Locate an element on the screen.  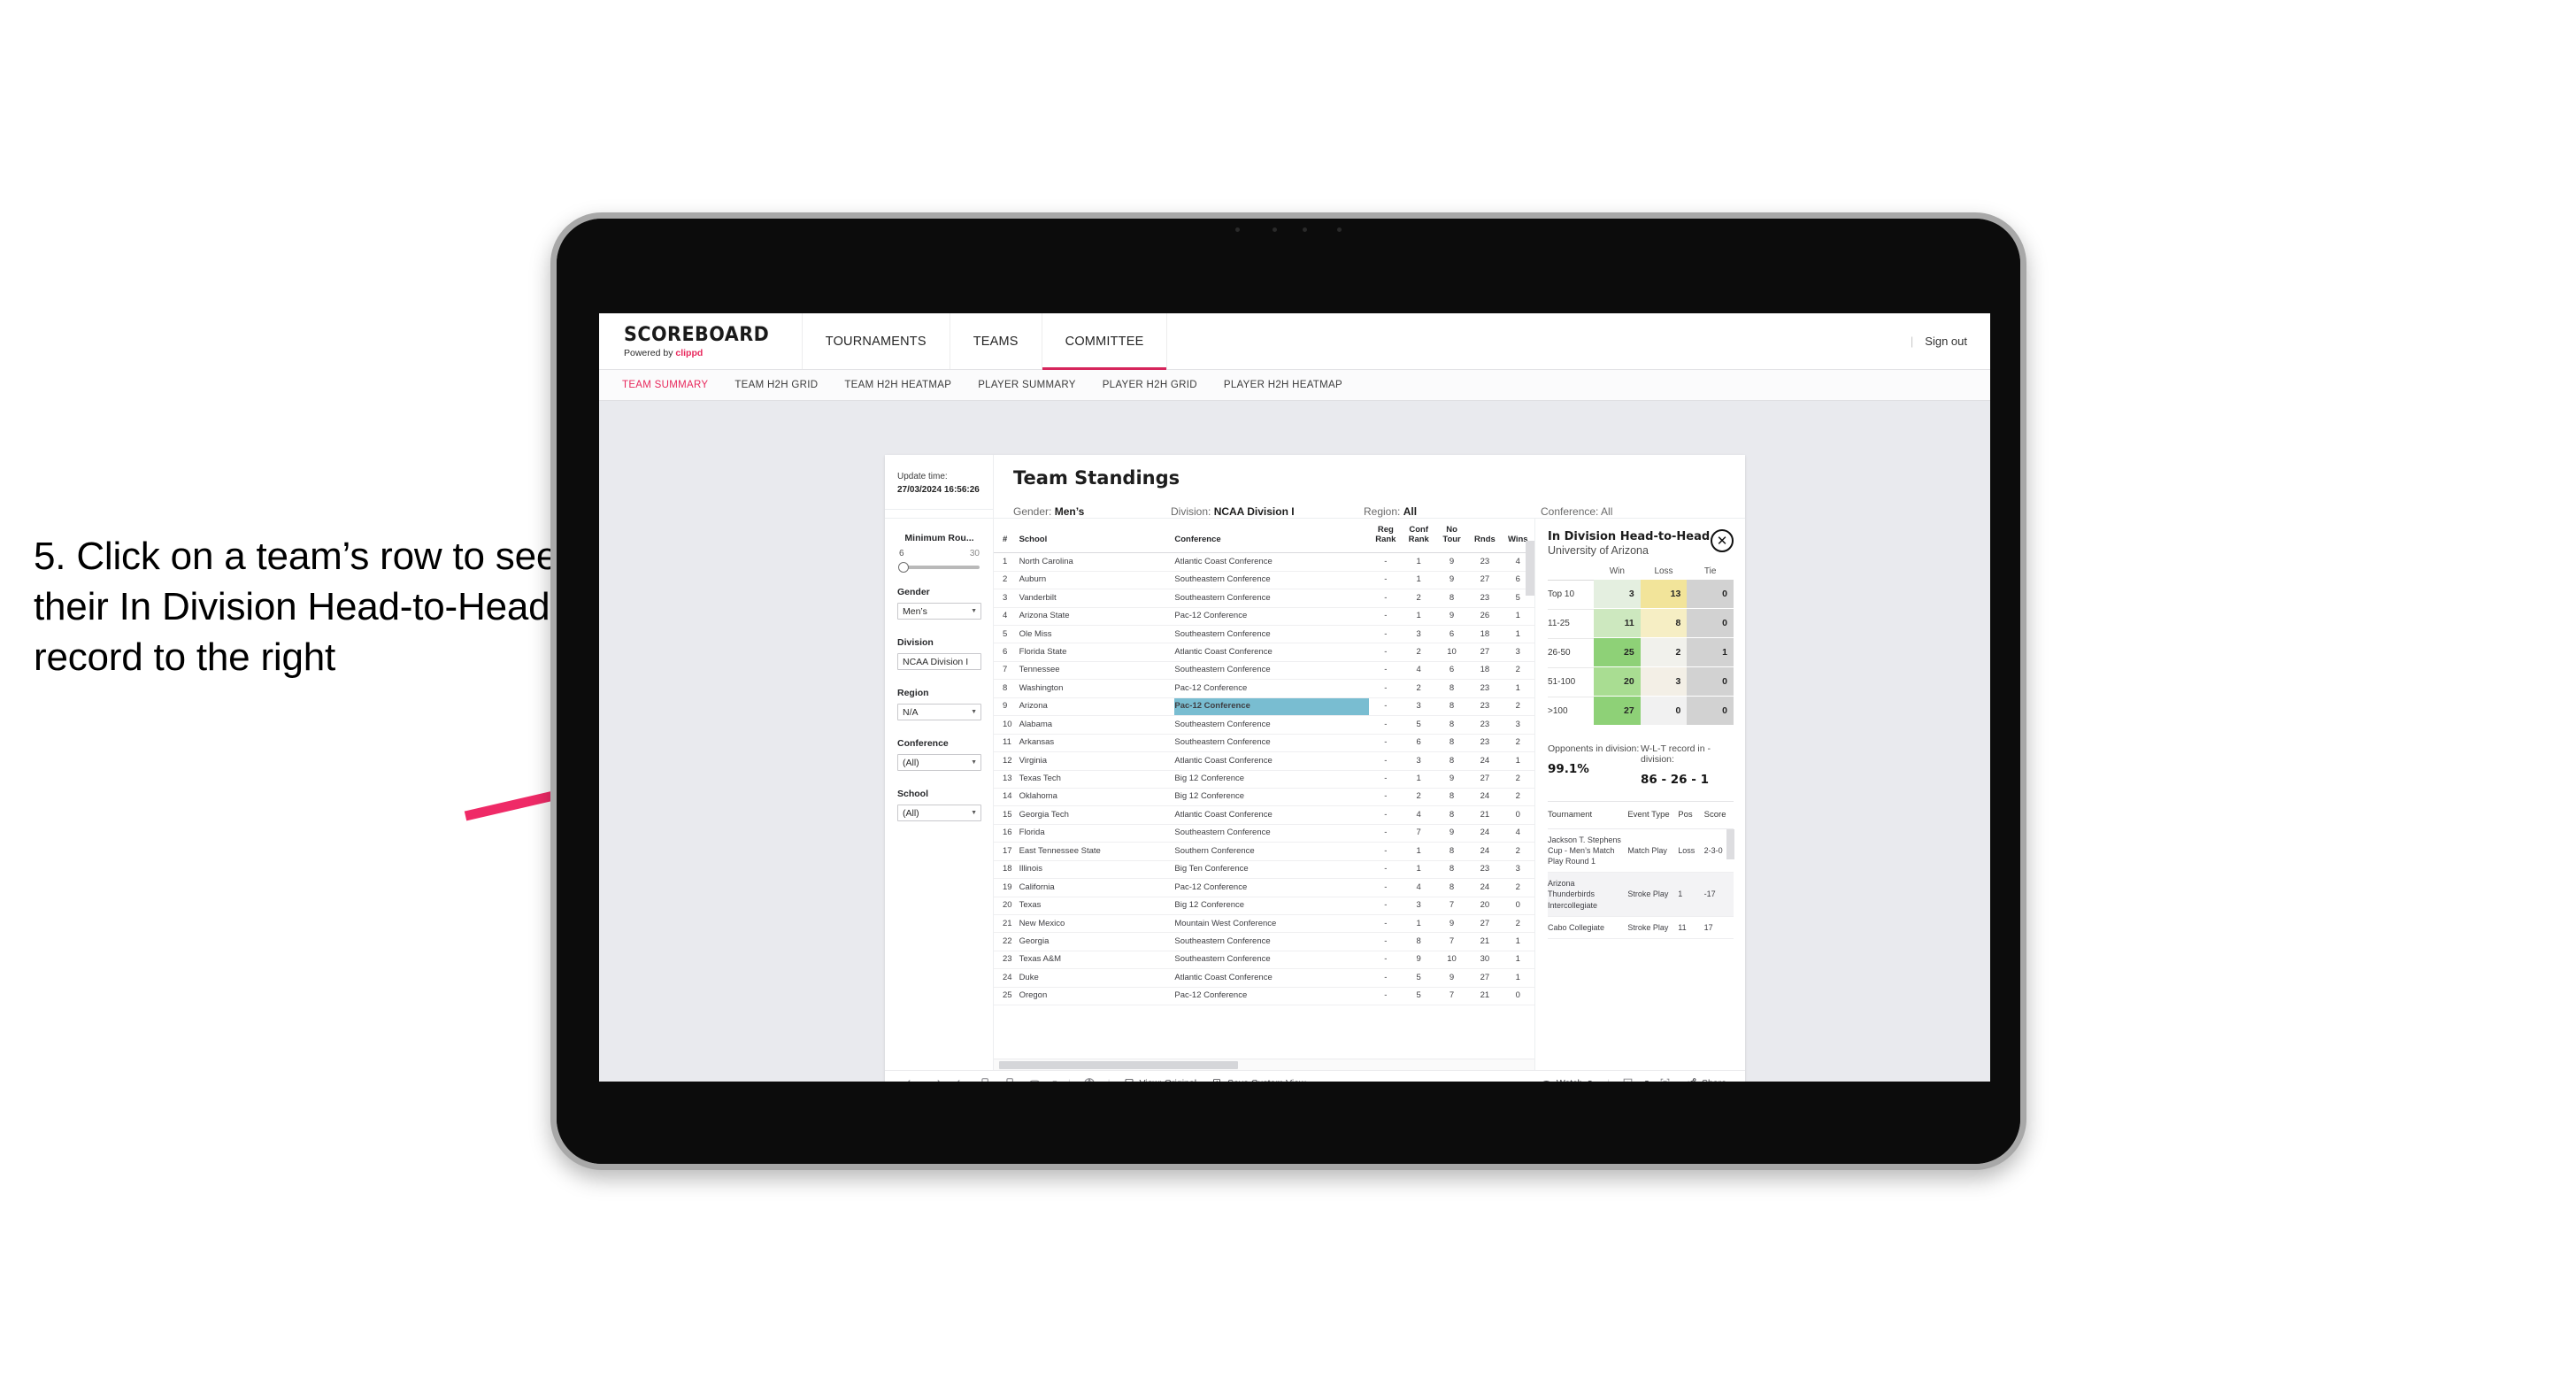
nav-item-teams: TEAMS is located at coordinates (996, 341).